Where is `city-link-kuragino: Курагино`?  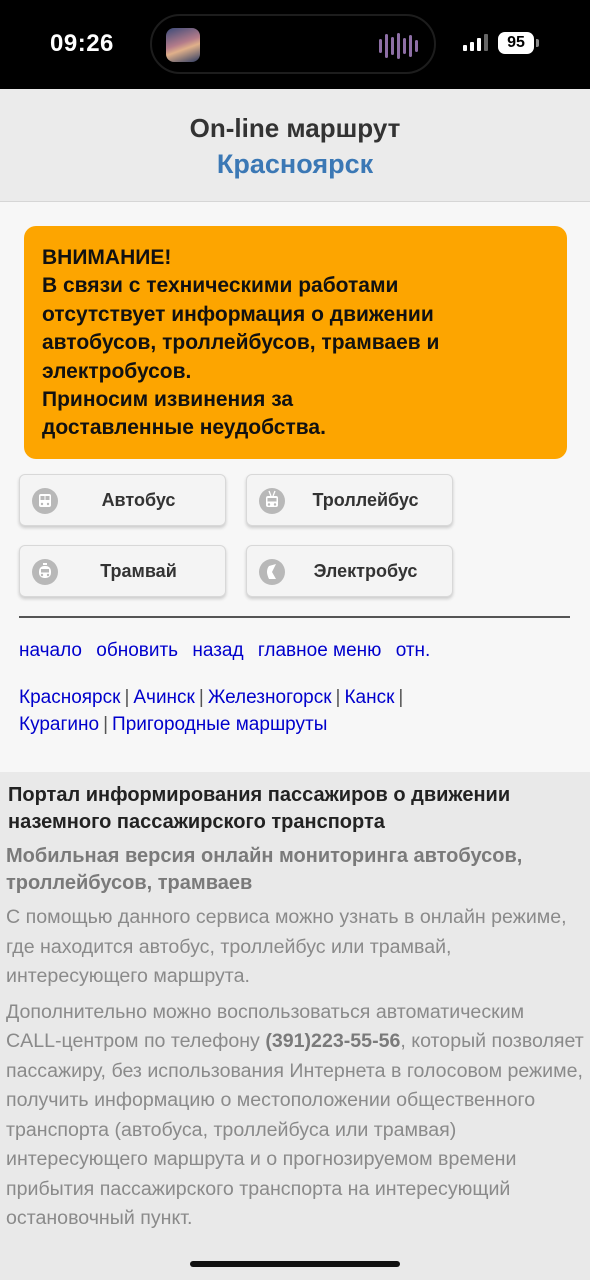 city-link-kuragino: Курагино is located at coordinates (59, 724).